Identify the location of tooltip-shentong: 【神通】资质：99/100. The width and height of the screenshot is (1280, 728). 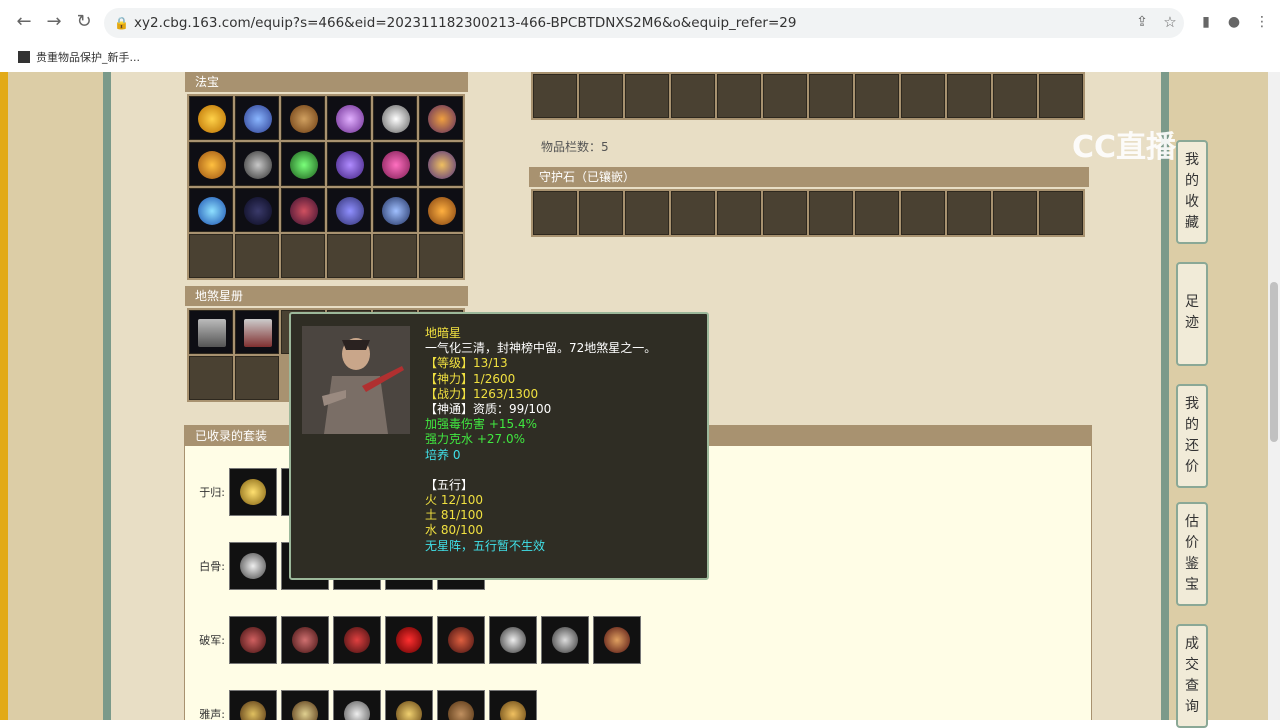
(540, 409).